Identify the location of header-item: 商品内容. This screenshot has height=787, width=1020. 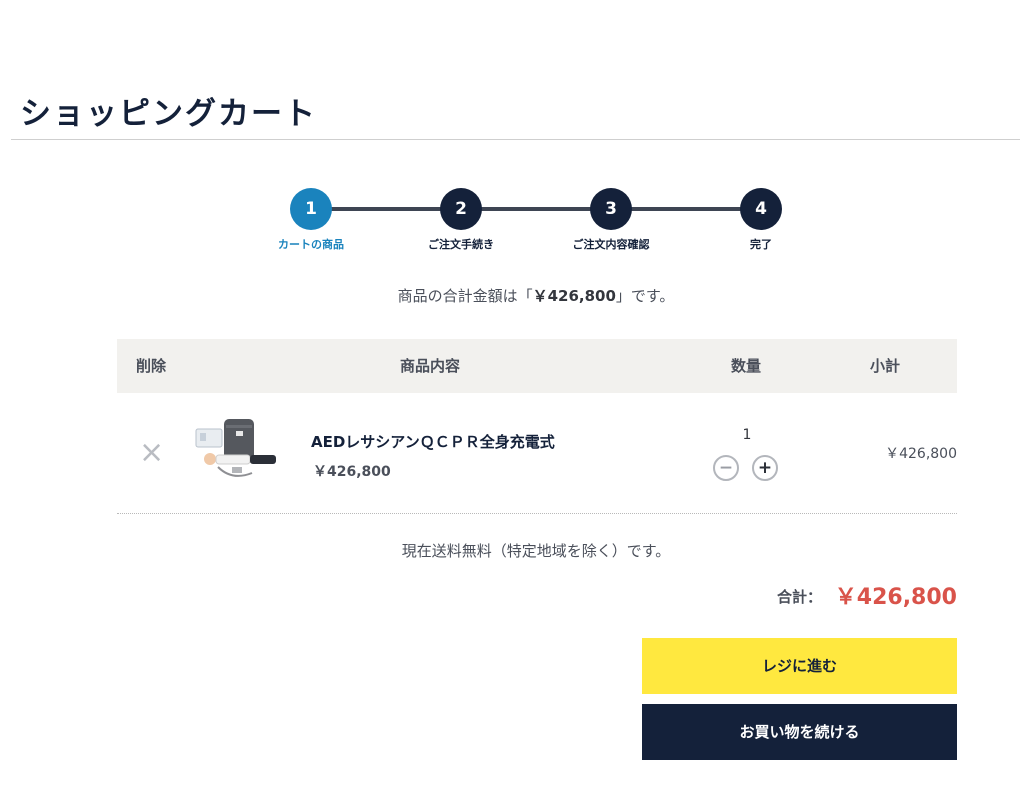
(430, 366).